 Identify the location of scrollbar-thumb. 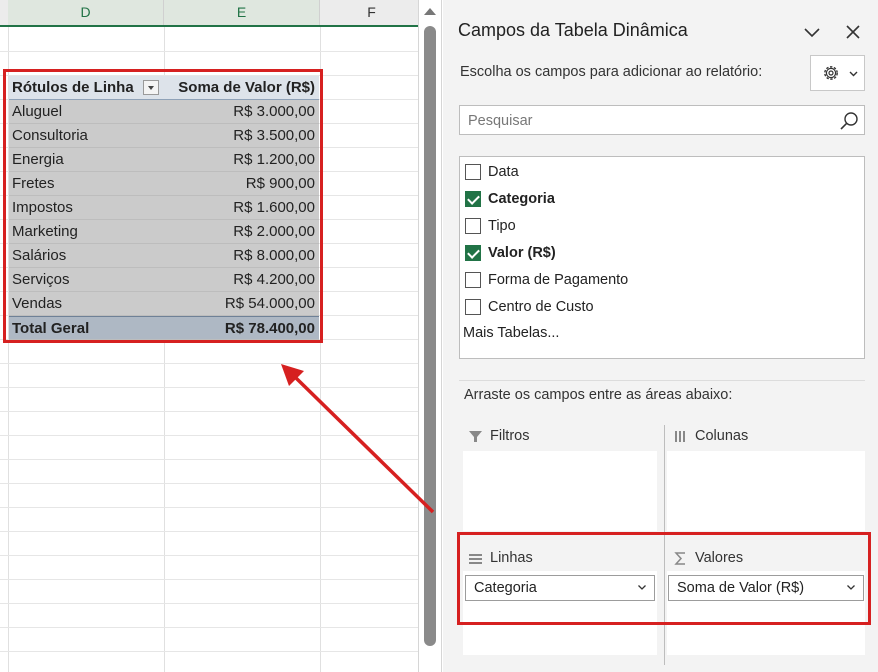
(430, 336).